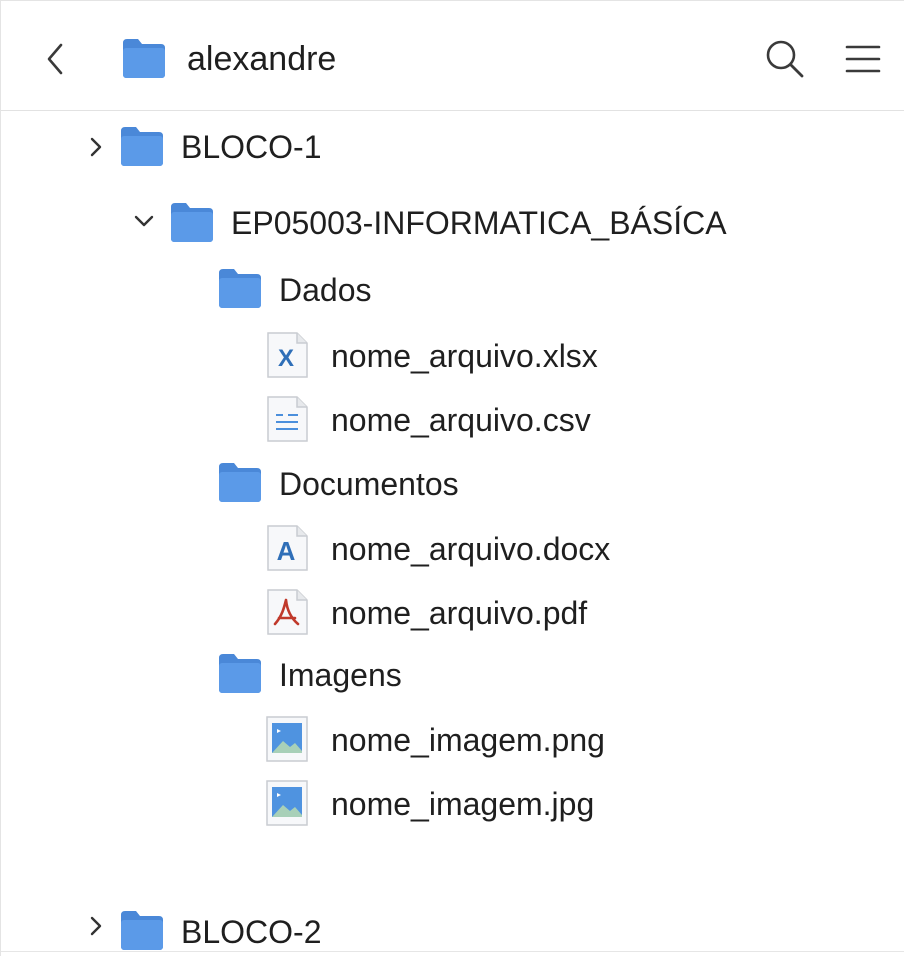  Describe the element at coordinates (287, 614) in the screenshot. I see `pdf-file-icon` at that location.